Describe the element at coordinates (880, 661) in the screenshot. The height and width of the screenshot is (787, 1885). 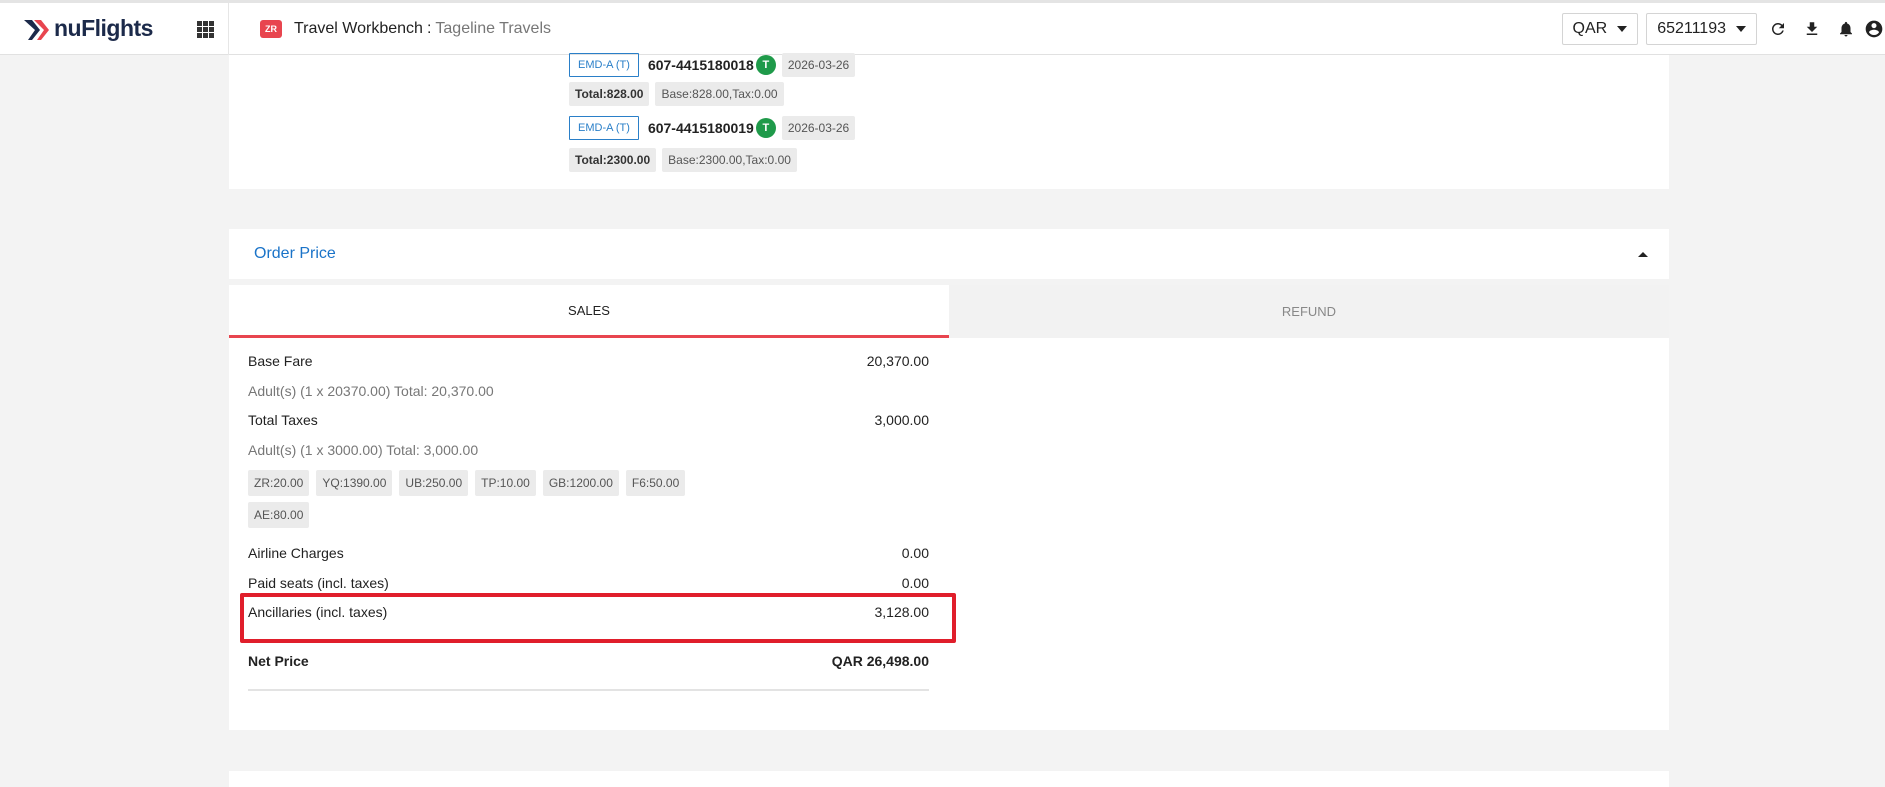
I see `net-price-value: QAR 26,498.00` at that location.